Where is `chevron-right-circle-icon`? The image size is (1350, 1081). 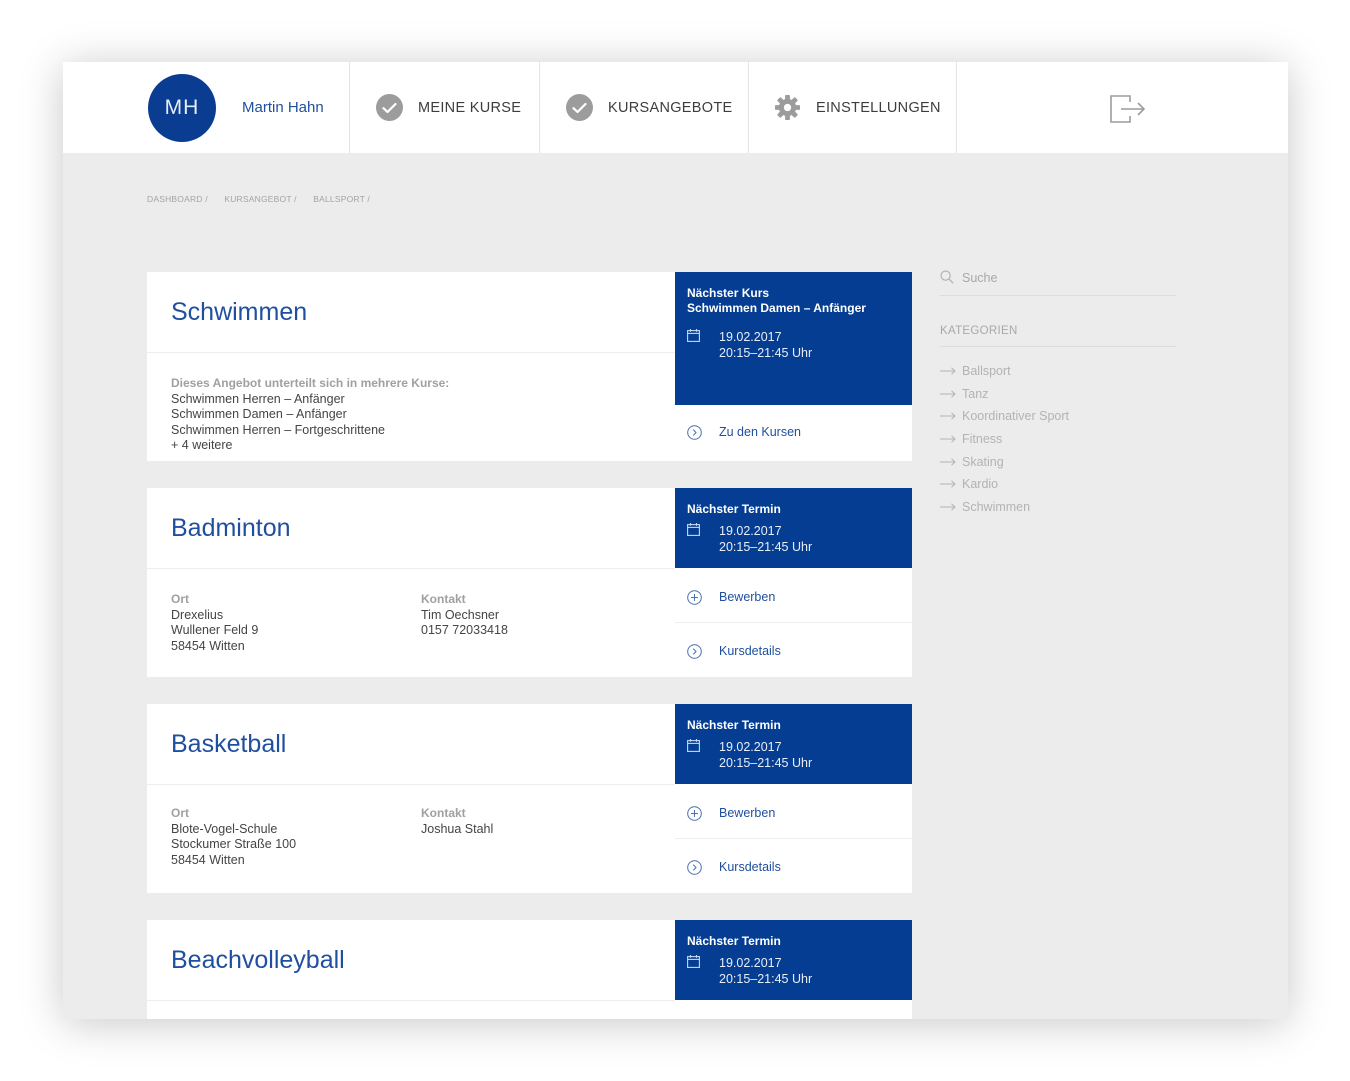
chevron-right-circle-icon is located at coordinates (694, 432).